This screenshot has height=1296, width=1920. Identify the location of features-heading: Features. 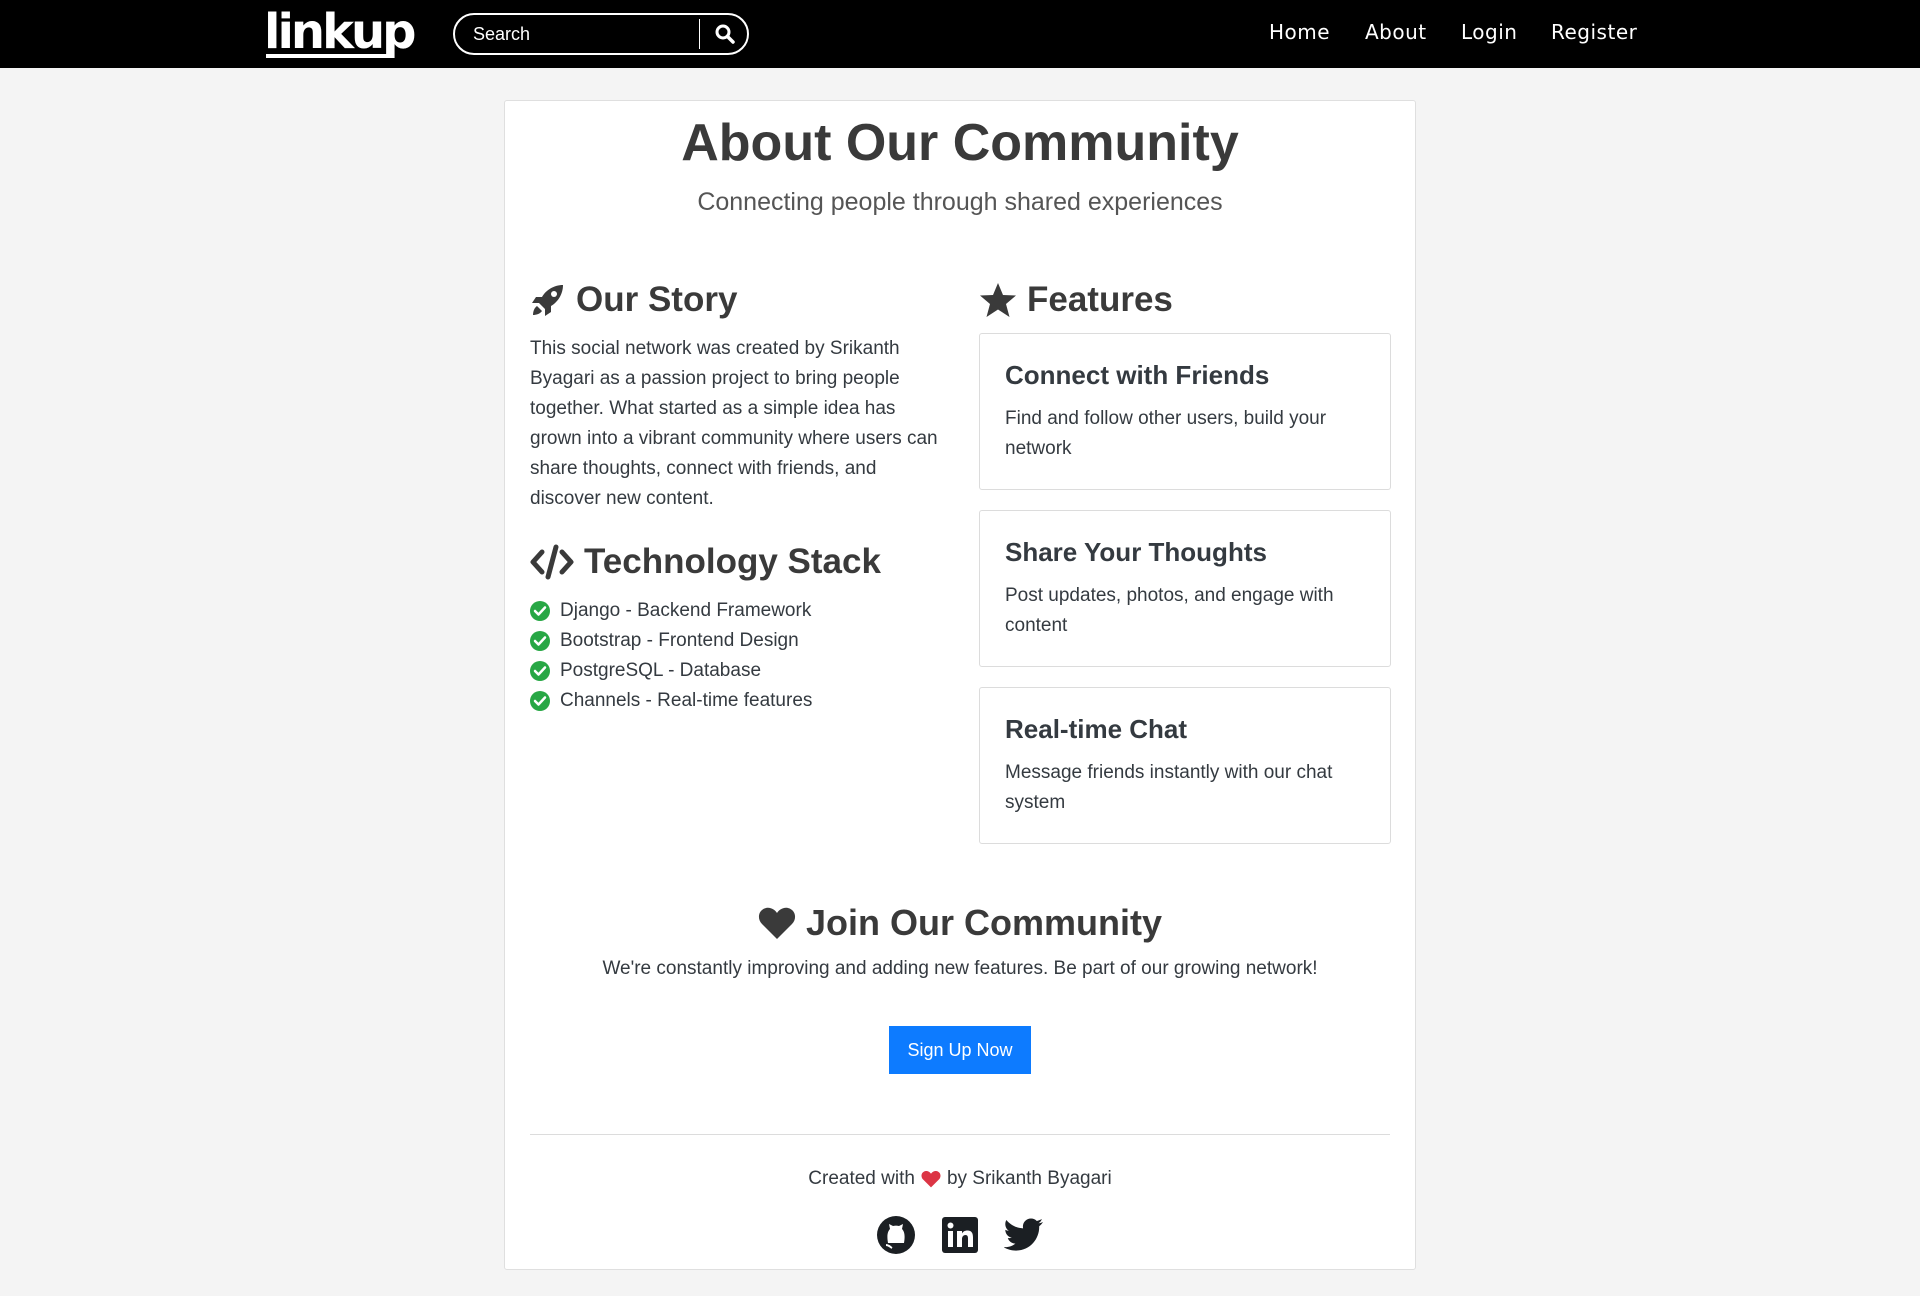
(1076, 300).